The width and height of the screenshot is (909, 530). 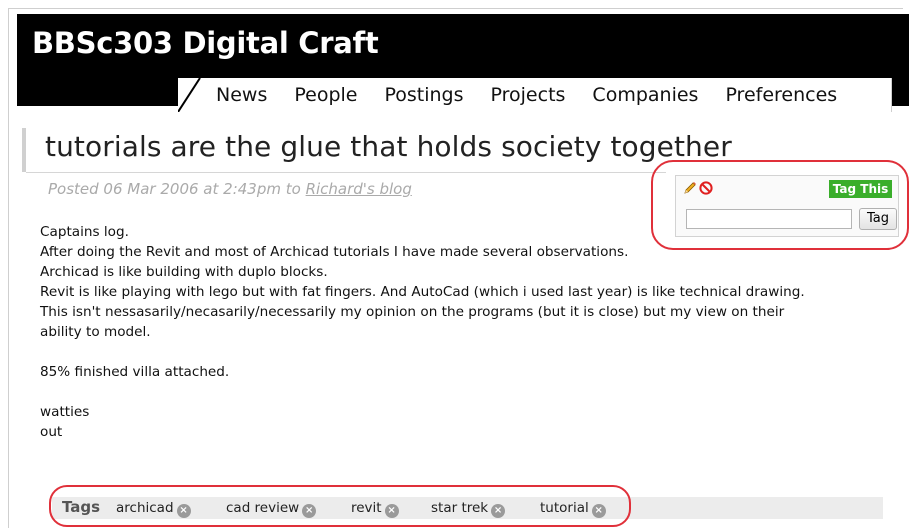 I want to click on tag-tutorial: tutorial ×, so click(x=573, y=509).